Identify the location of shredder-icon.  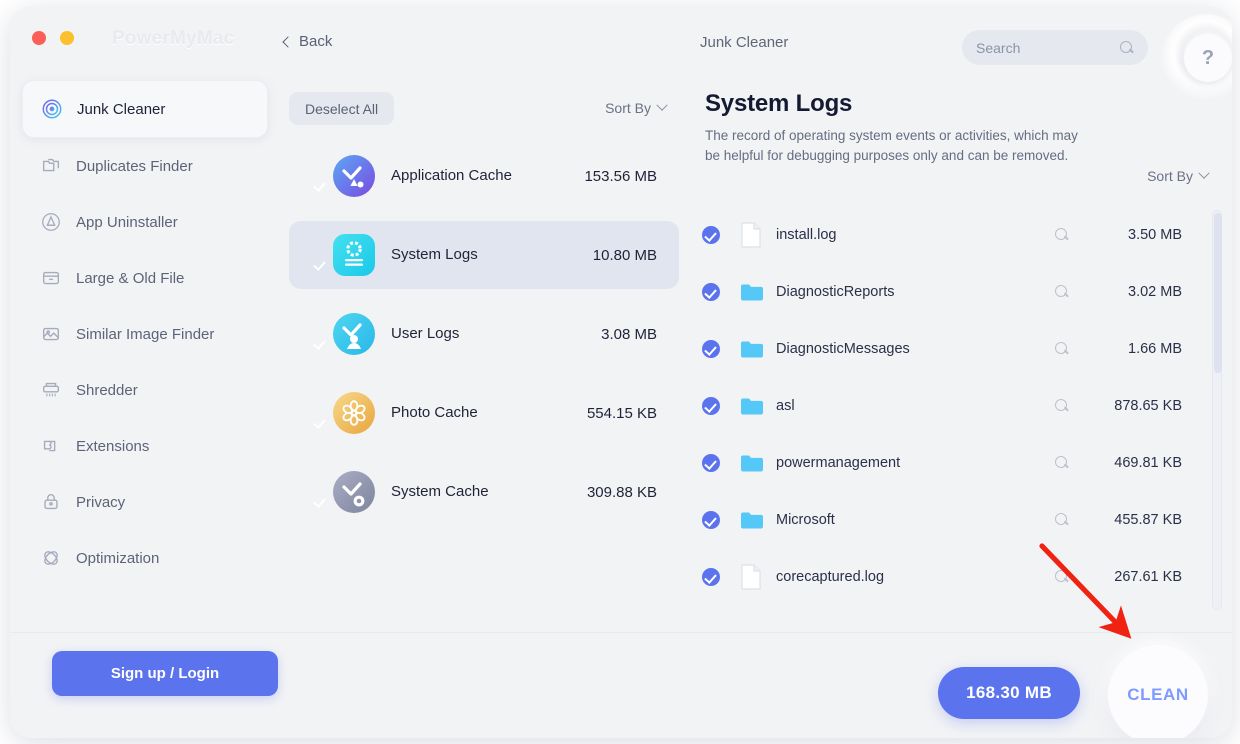
(51, 390).